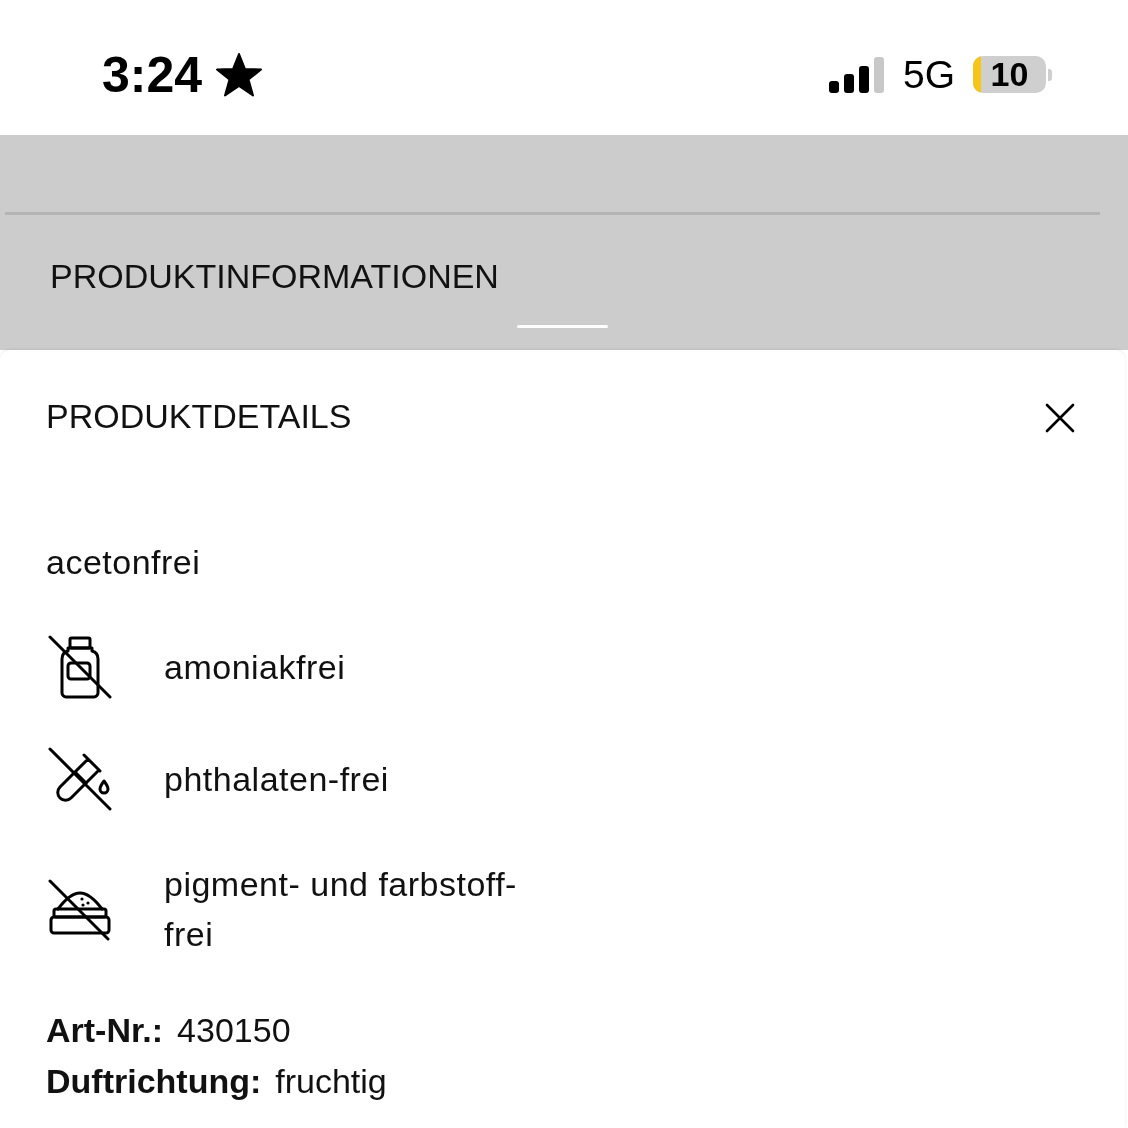 This screenshot has width=1128, height=1128. I want to click on close-button, so click(1060, 418).